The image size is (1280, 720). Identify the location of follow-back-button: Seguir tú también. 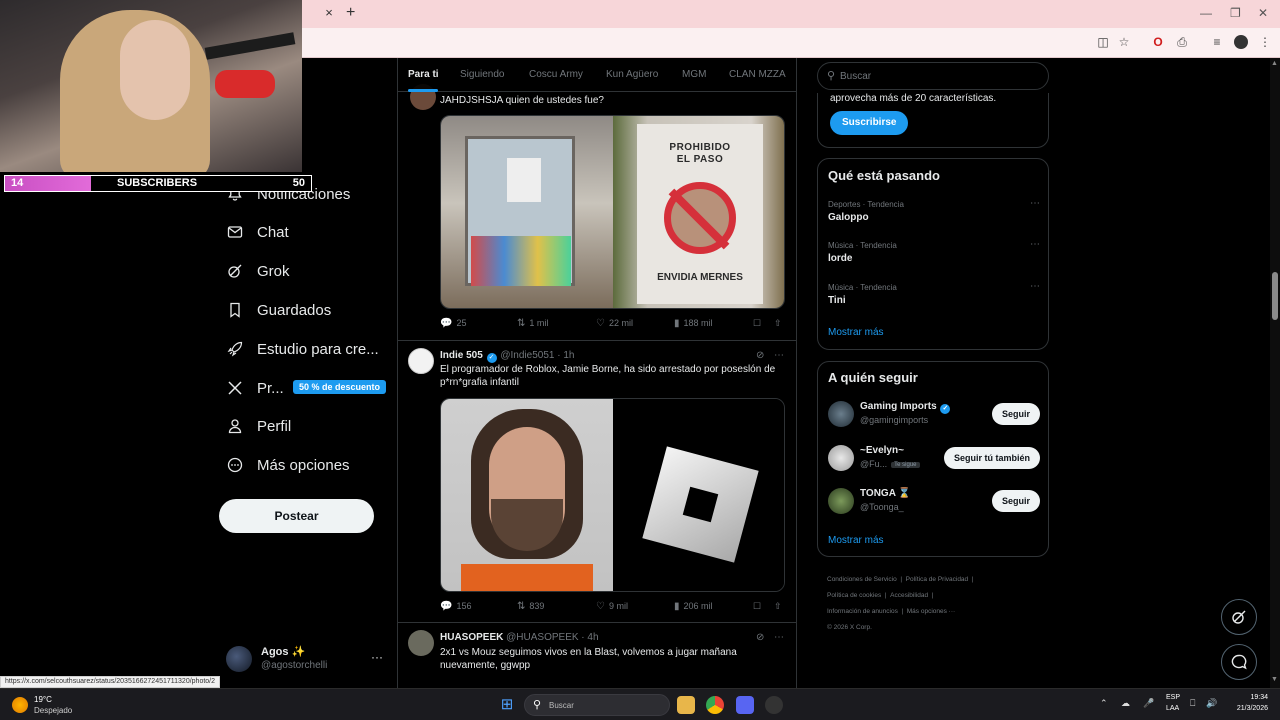
(991, 458).